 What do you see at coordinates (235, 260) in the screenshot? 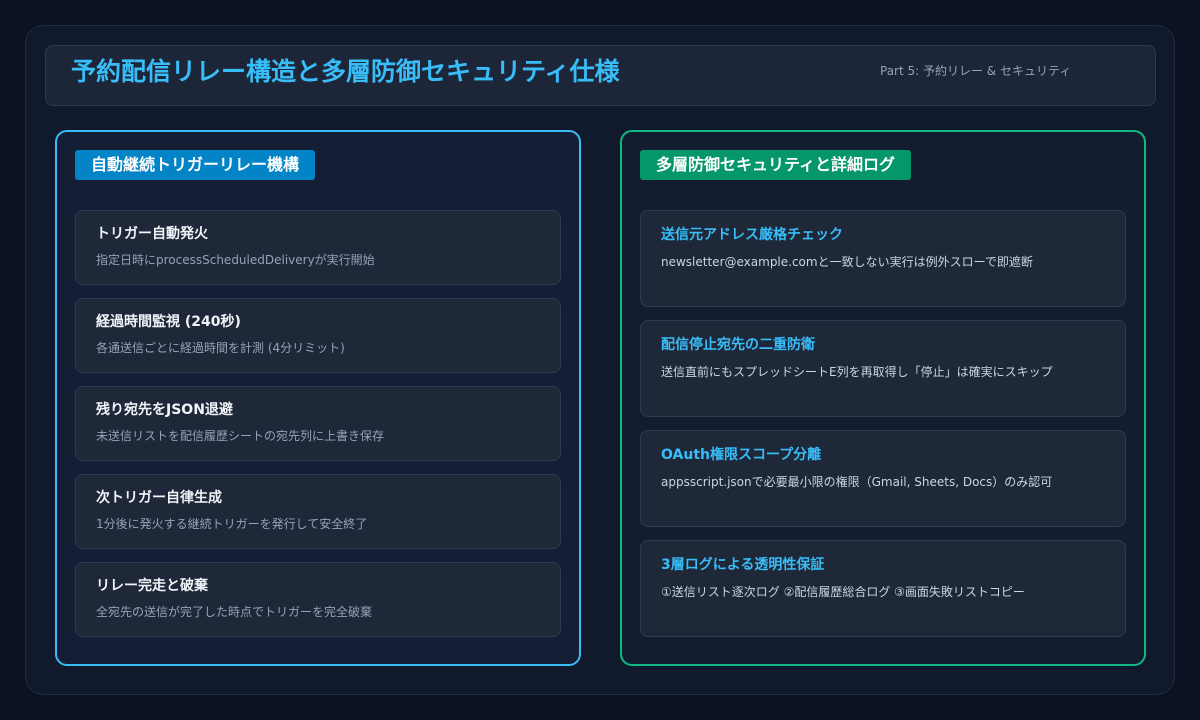
I see `relay-step-desc: 指定日時にprocessScheduledDeliveryが実行開始` at bounding box center [235, 260].